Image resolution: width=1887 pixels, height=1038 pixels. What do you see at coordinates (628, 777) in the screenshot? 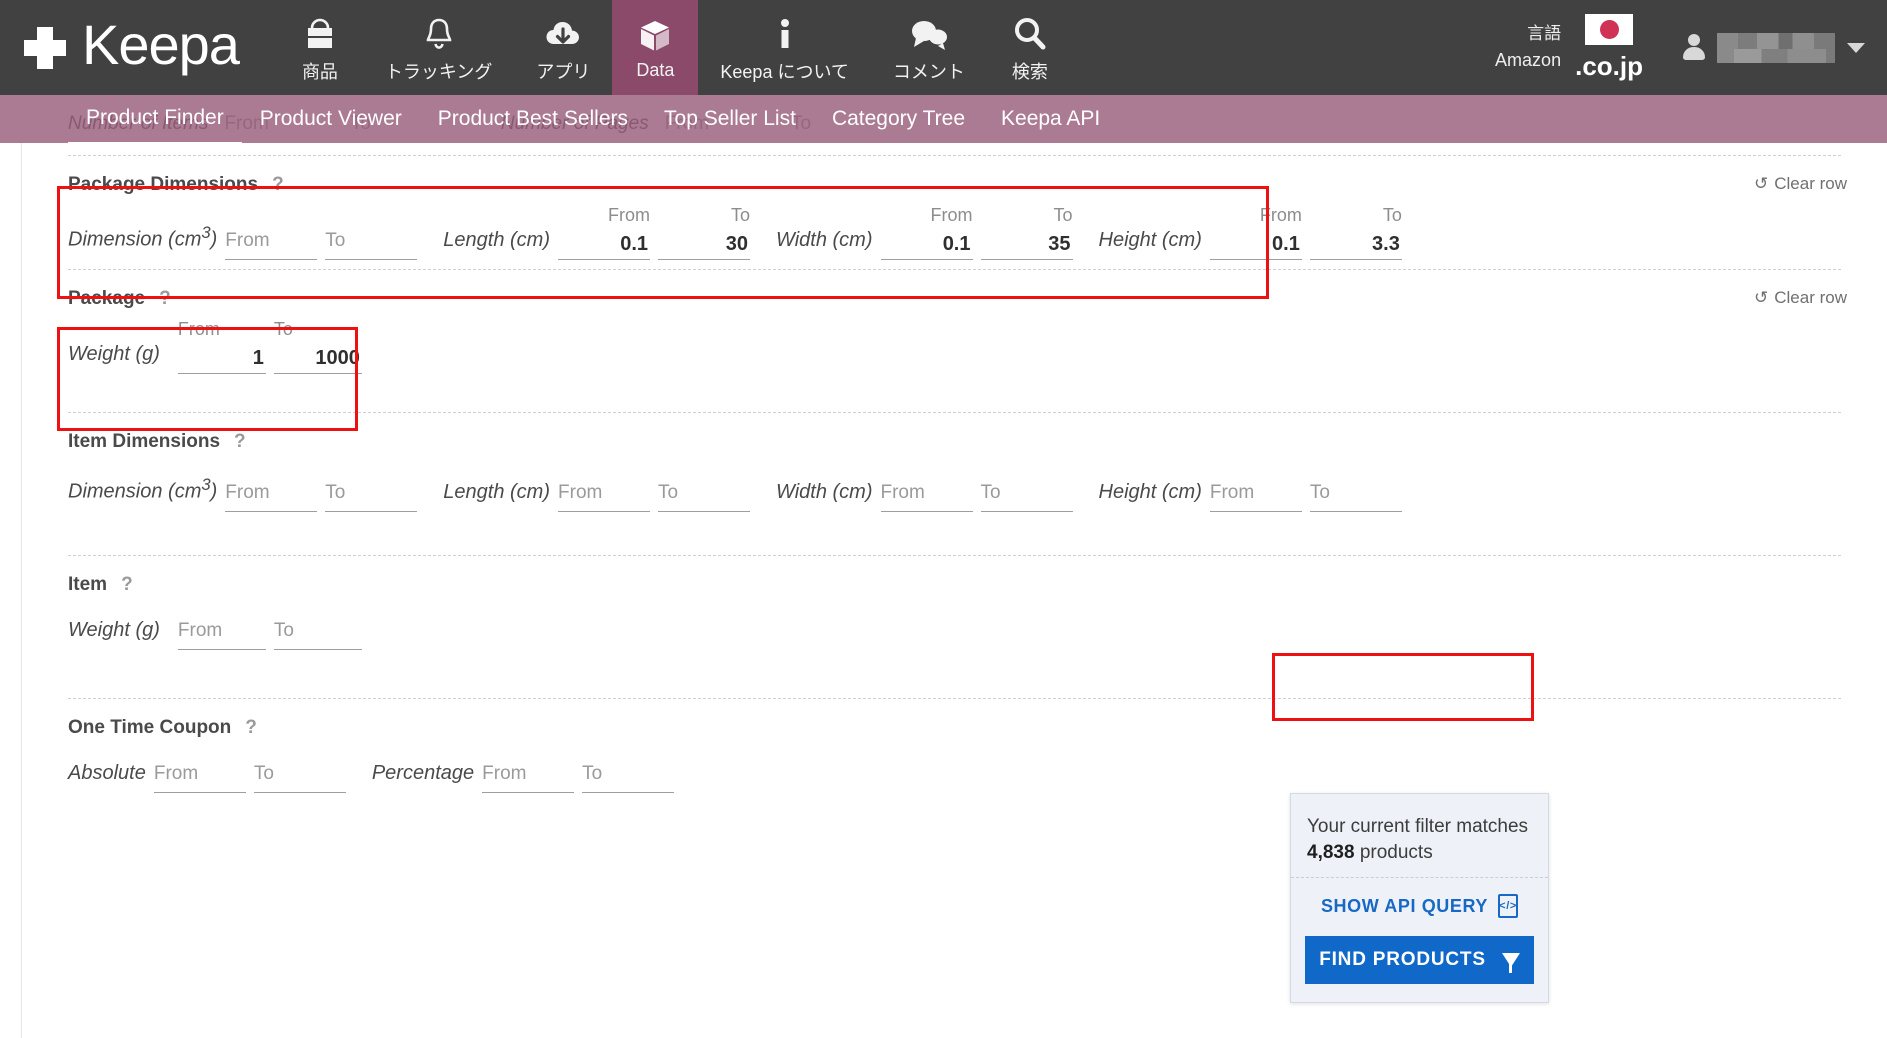
I see `input-coupon-percentage-to: To` at bounding box center [628, 777].